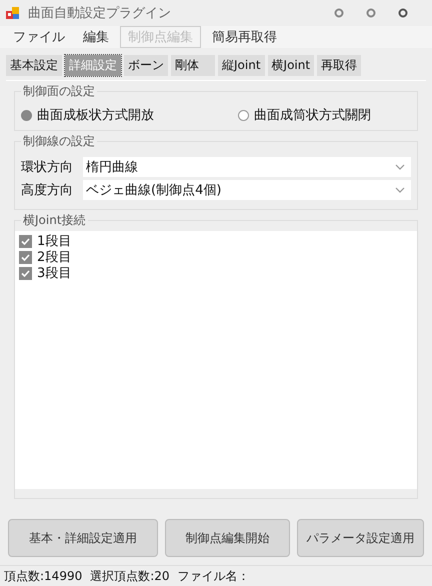 The image size is (432, 586). I want to click on tab: 再取得, so click(339, 65).